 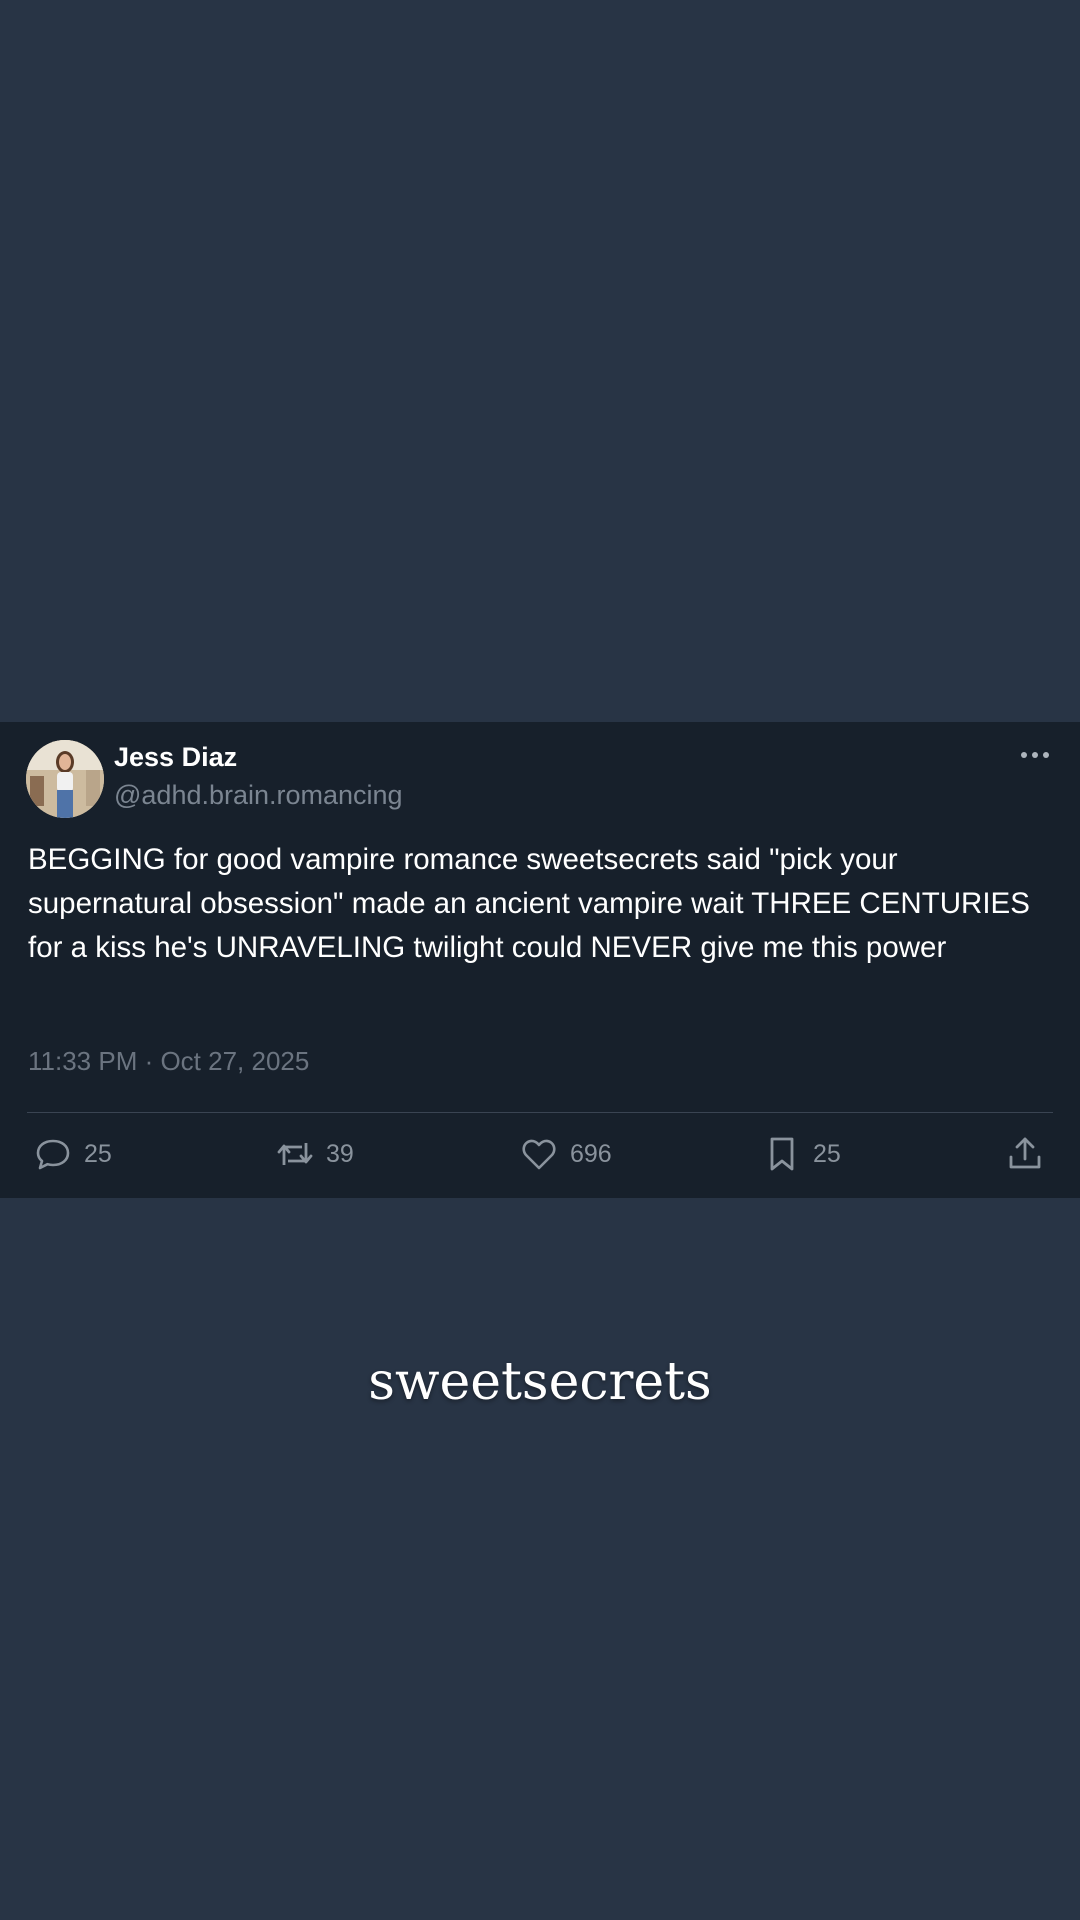 What do you see at coordinates (540, 1382) in the screenshot?
I see `brand-wordmark: sweetsecrets` at bounding box center [540, 1382].